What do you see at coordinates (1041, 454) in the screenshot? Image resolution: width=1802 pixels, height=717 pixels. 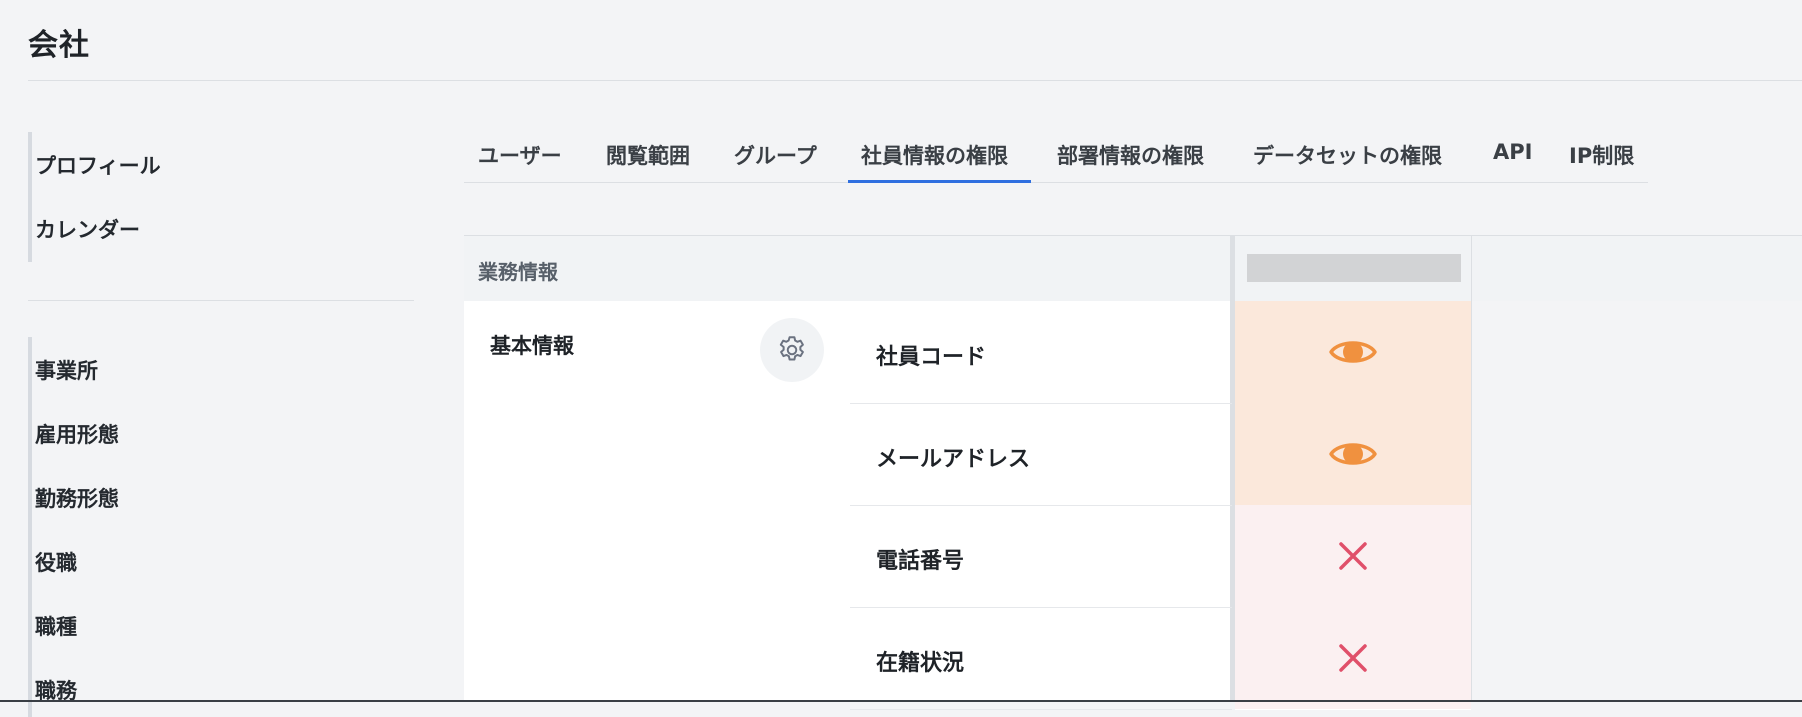 I see `table-row: メールアドレス` at bounding box center [1041, 454].